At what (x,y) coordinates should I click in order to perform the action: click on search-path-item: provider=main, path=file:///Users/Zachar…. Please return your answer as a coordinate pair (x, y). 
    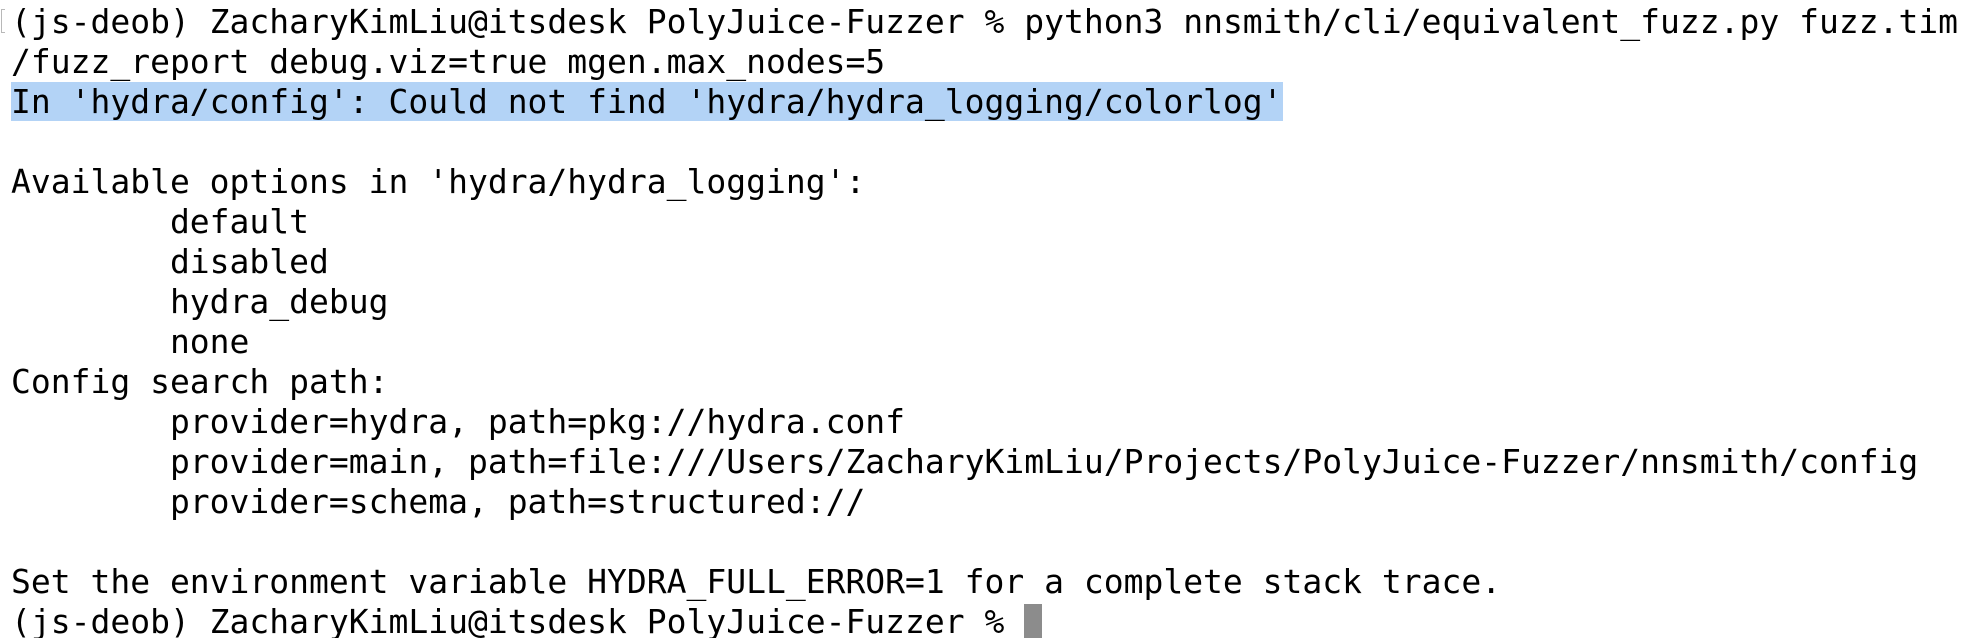
    Looking at the image, I should click on (965, 461).